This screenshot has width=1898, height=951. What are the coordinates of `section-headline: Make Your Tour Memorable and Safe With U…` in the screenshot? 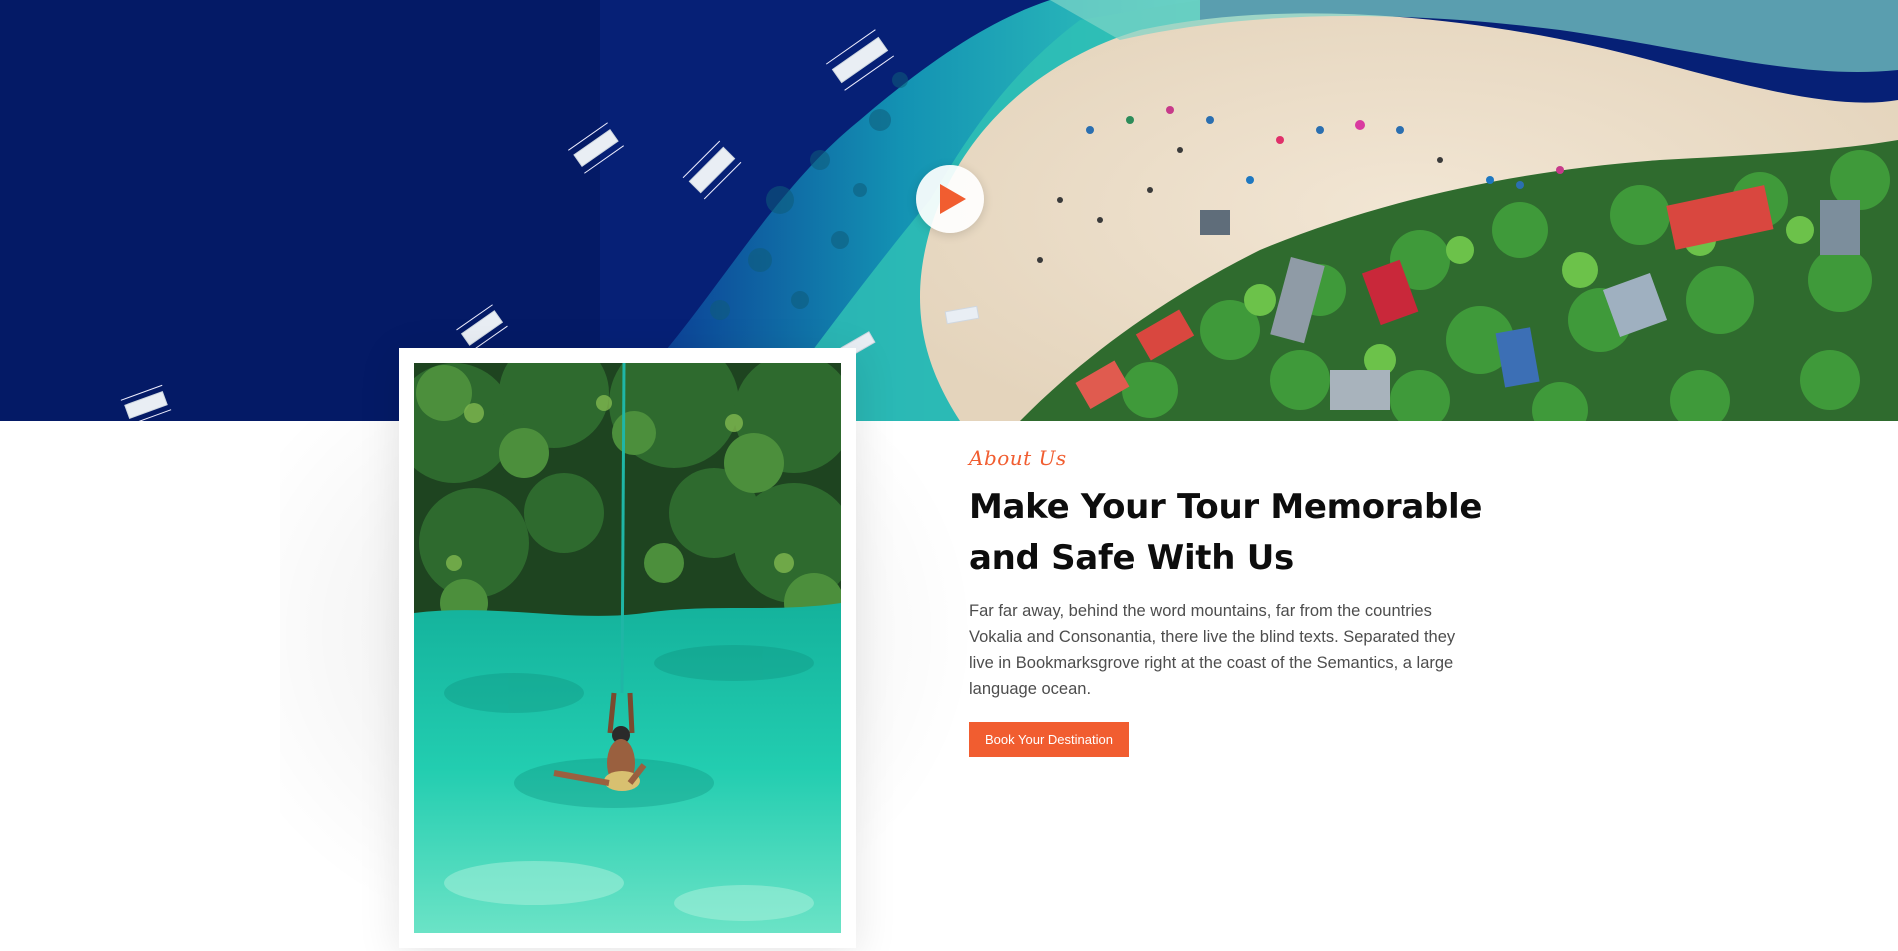 It's located at (1229, 533).